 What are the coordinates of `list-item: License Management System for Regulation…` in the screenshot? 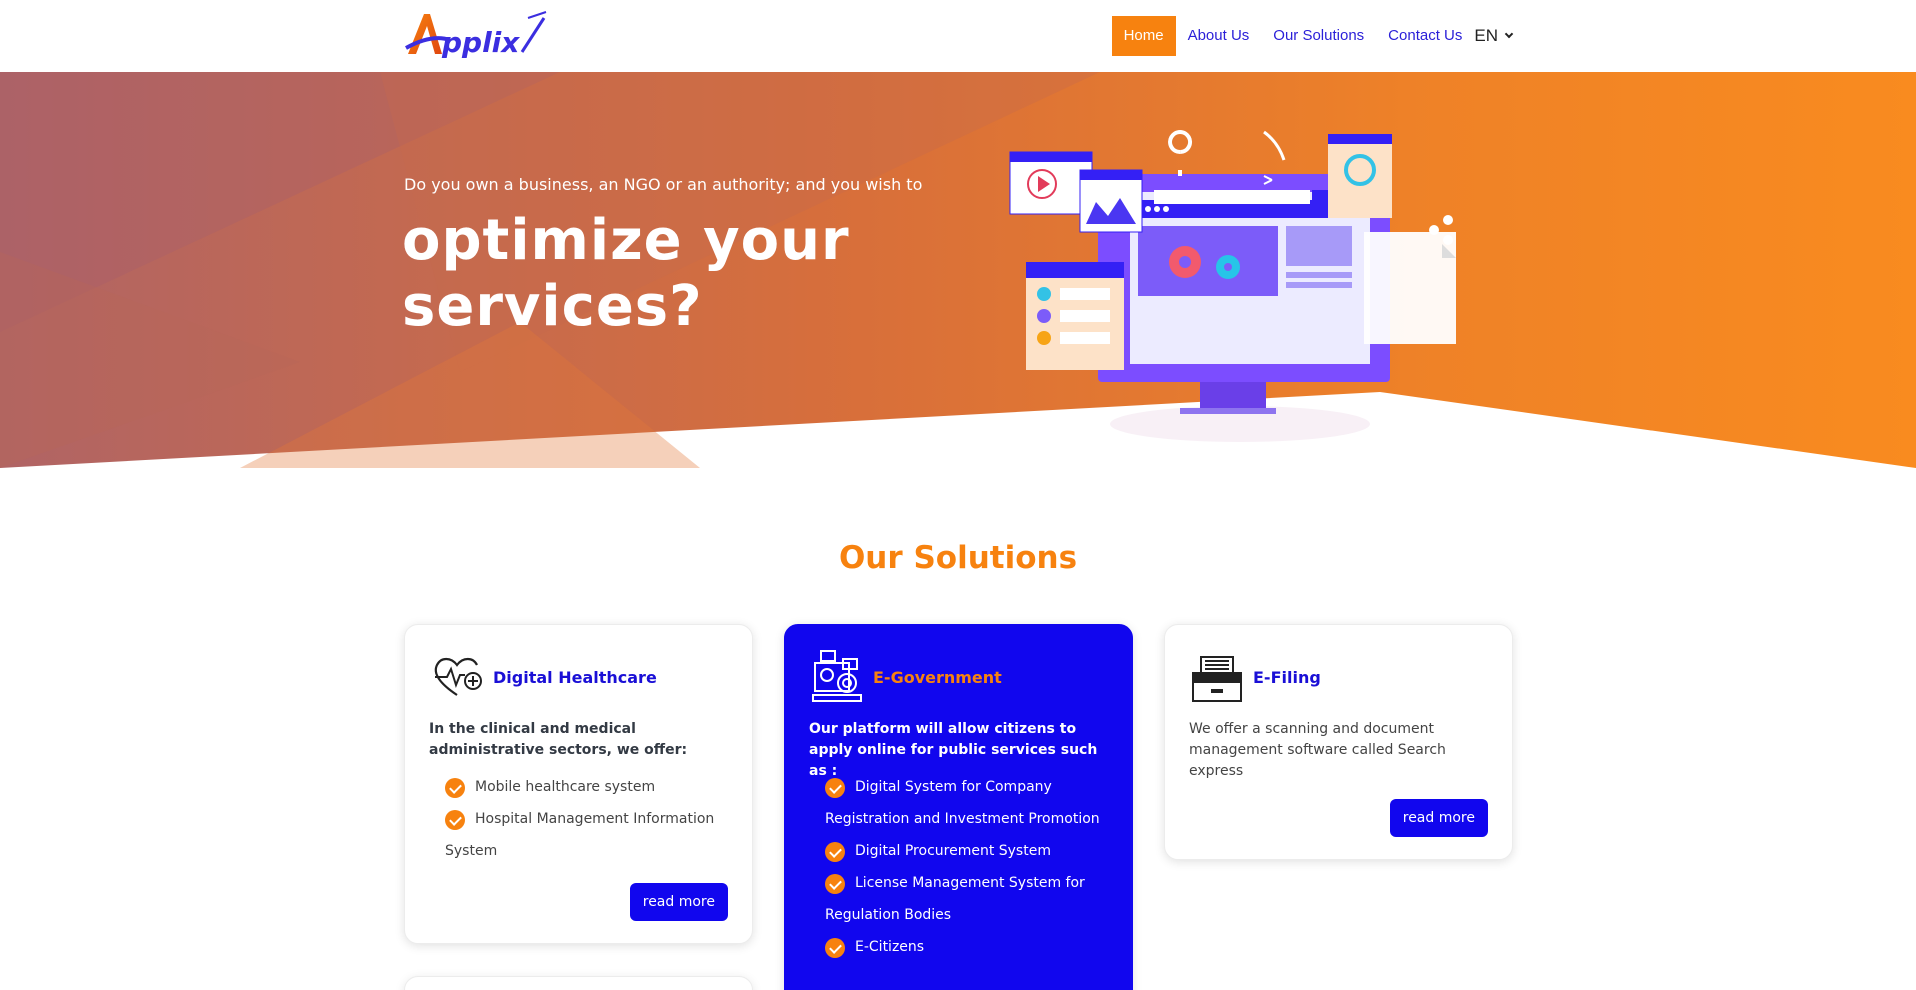 It's located at (955, 898).